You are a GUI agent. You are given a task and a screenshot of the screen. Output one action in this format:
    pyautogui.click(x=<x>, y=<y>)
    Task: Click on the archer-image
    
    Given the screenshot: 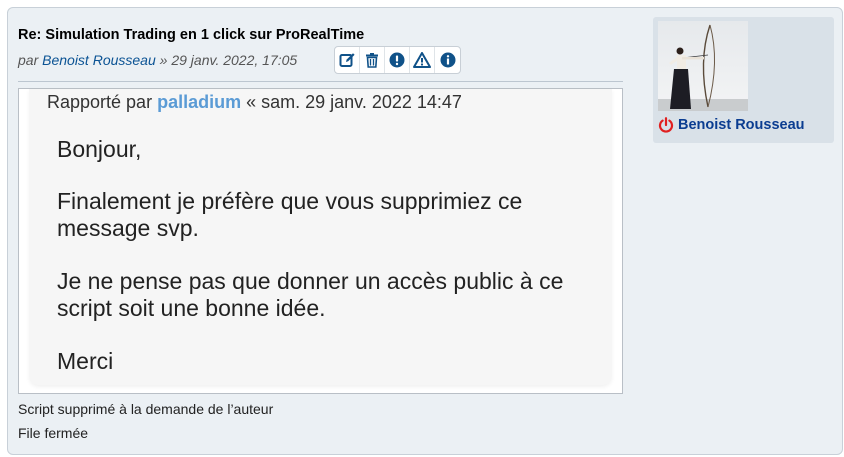 What is the action you would take?
    pyautogui.click(x=703, y=67)
    